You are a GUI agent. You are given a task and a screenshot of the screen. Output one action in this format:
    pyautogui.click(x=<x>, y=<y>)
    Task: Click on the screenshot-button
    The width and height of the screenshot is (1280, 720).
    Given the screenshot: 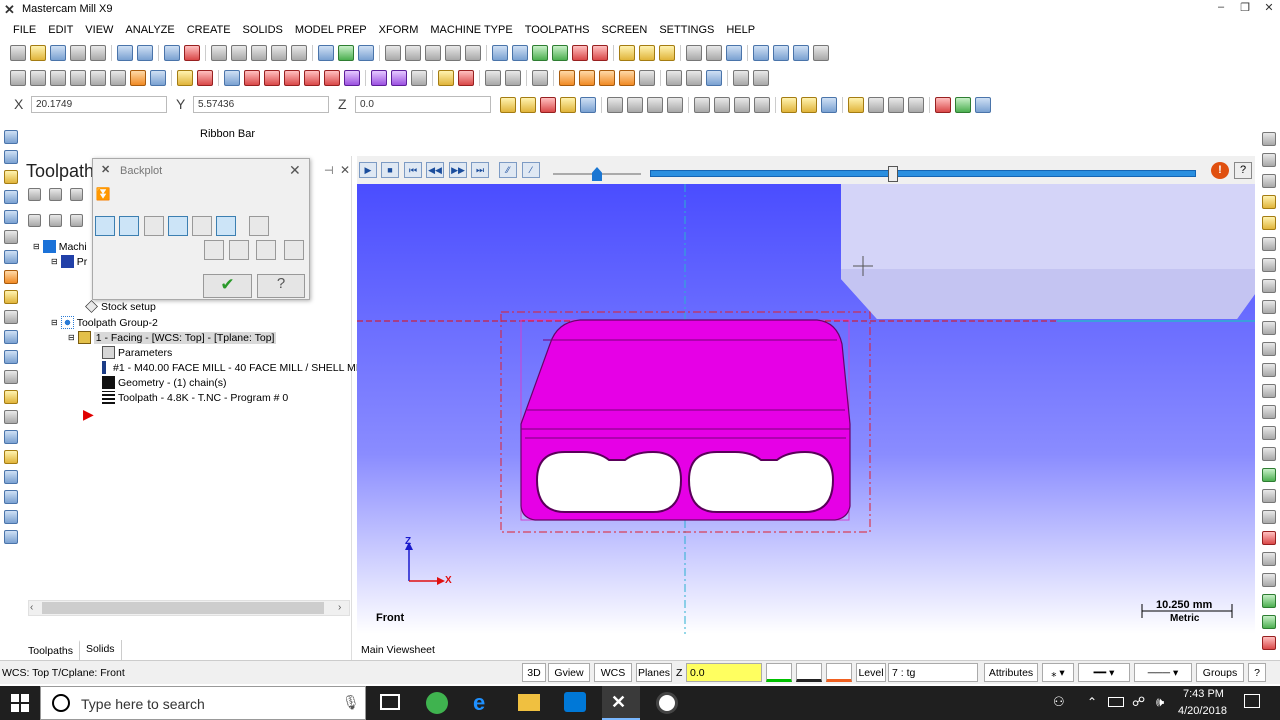 What is the action you would take?
    pyautogui.click(x=266, y=250)
    